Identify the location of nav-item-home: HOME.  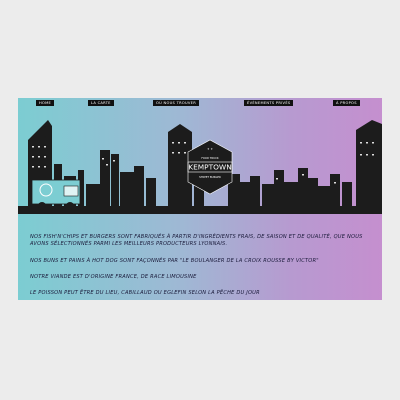
(45, 103).